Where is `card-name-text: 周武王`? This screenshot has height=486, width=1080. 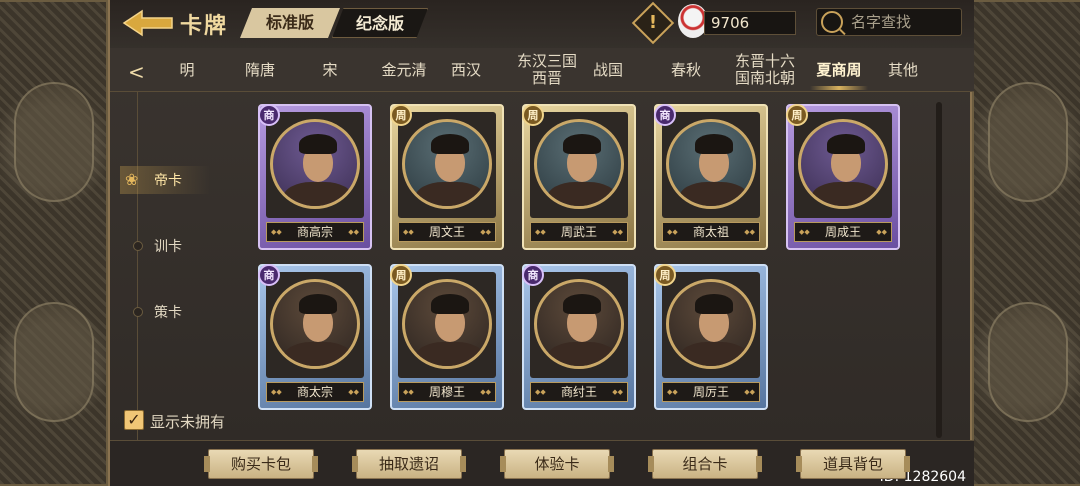
card-name-text: 周武王 is located at coordinates (578, 232).